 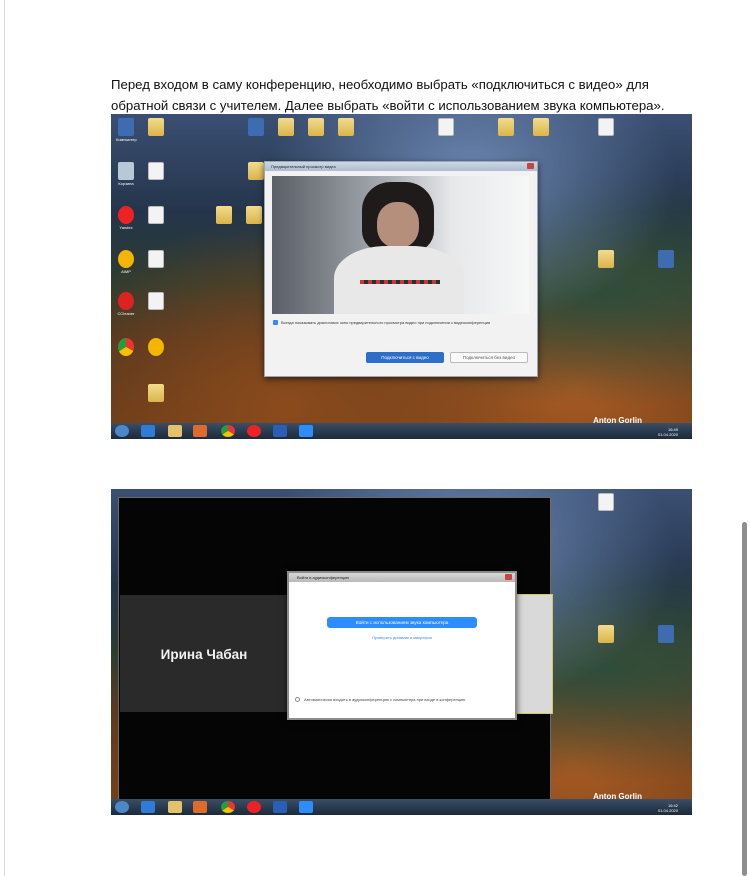 I want to click on ccleaner-icon: CCleaner, so click(x=126, y=304).